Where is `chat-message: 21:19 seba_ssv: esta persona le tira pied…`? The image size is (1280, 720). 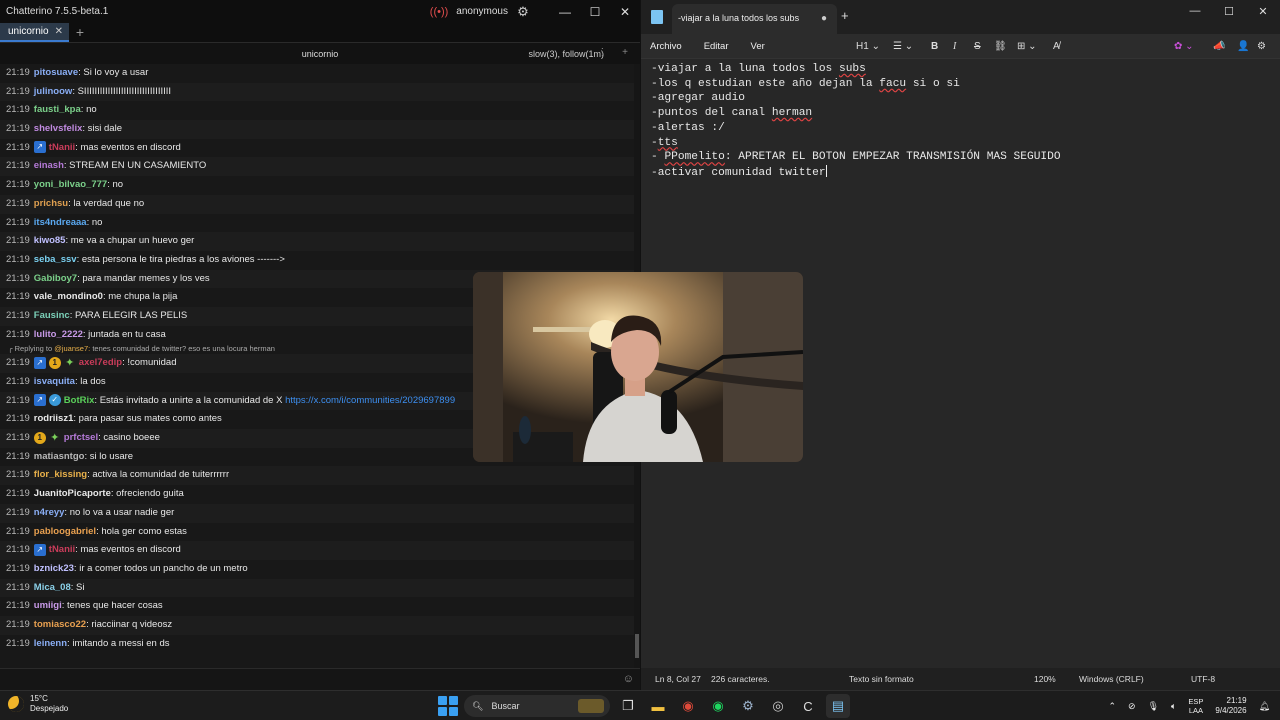 chat-message: 21:19 seba_ssv: esta persona le tira pied… is located at coordinates (320, 260).